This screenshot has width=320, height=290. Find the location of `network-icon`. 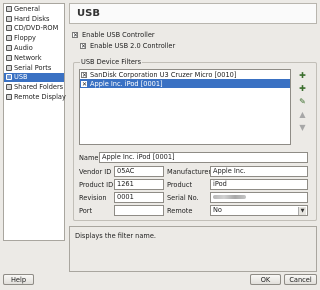

network-icon is located at coordinates (9, 57).